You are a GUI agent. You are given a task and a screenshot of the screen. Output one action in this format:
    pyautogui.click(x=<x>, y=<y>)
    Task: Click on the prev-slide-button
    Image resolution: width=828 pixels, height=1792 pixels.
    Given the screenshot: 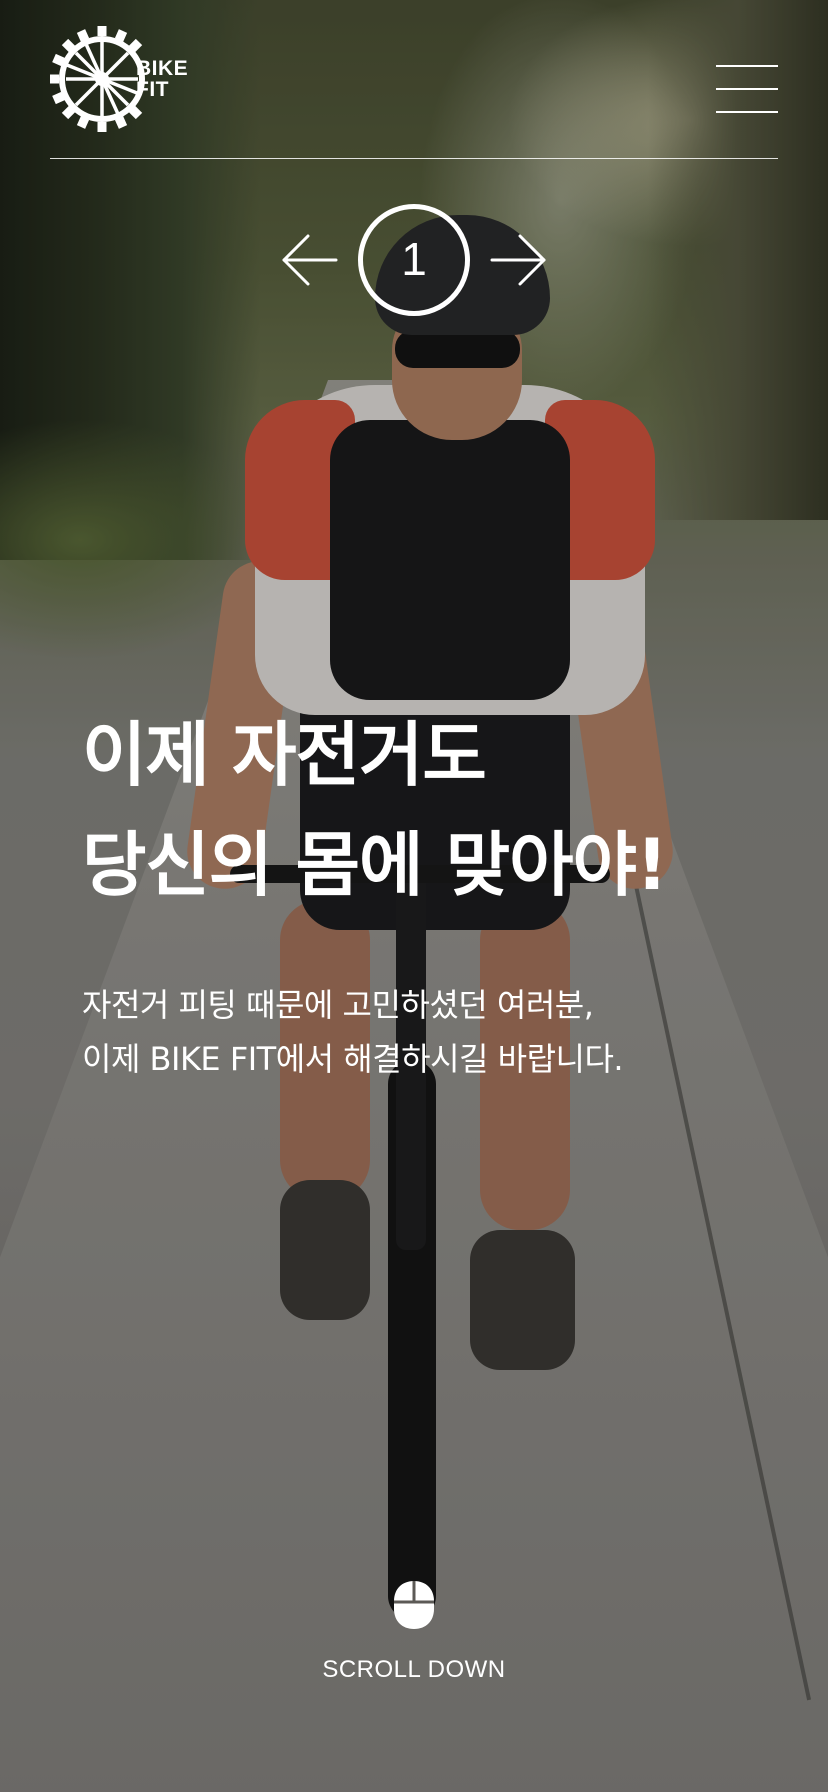 What is the action you would take?
    pyautogui.click(x=309, y=260)
    